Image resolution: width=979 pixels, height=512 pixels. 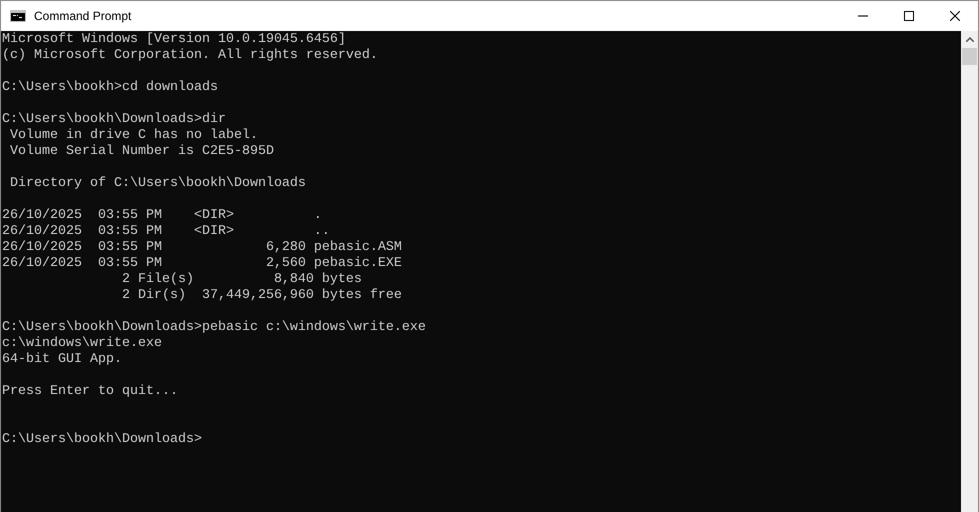 What do you see at coordinates (202, 264) in the screenshot?
I see `console-line: 26/10/2025 03:55 PM 2,560 pebasic.EXE` at bounding box center [202, 264].